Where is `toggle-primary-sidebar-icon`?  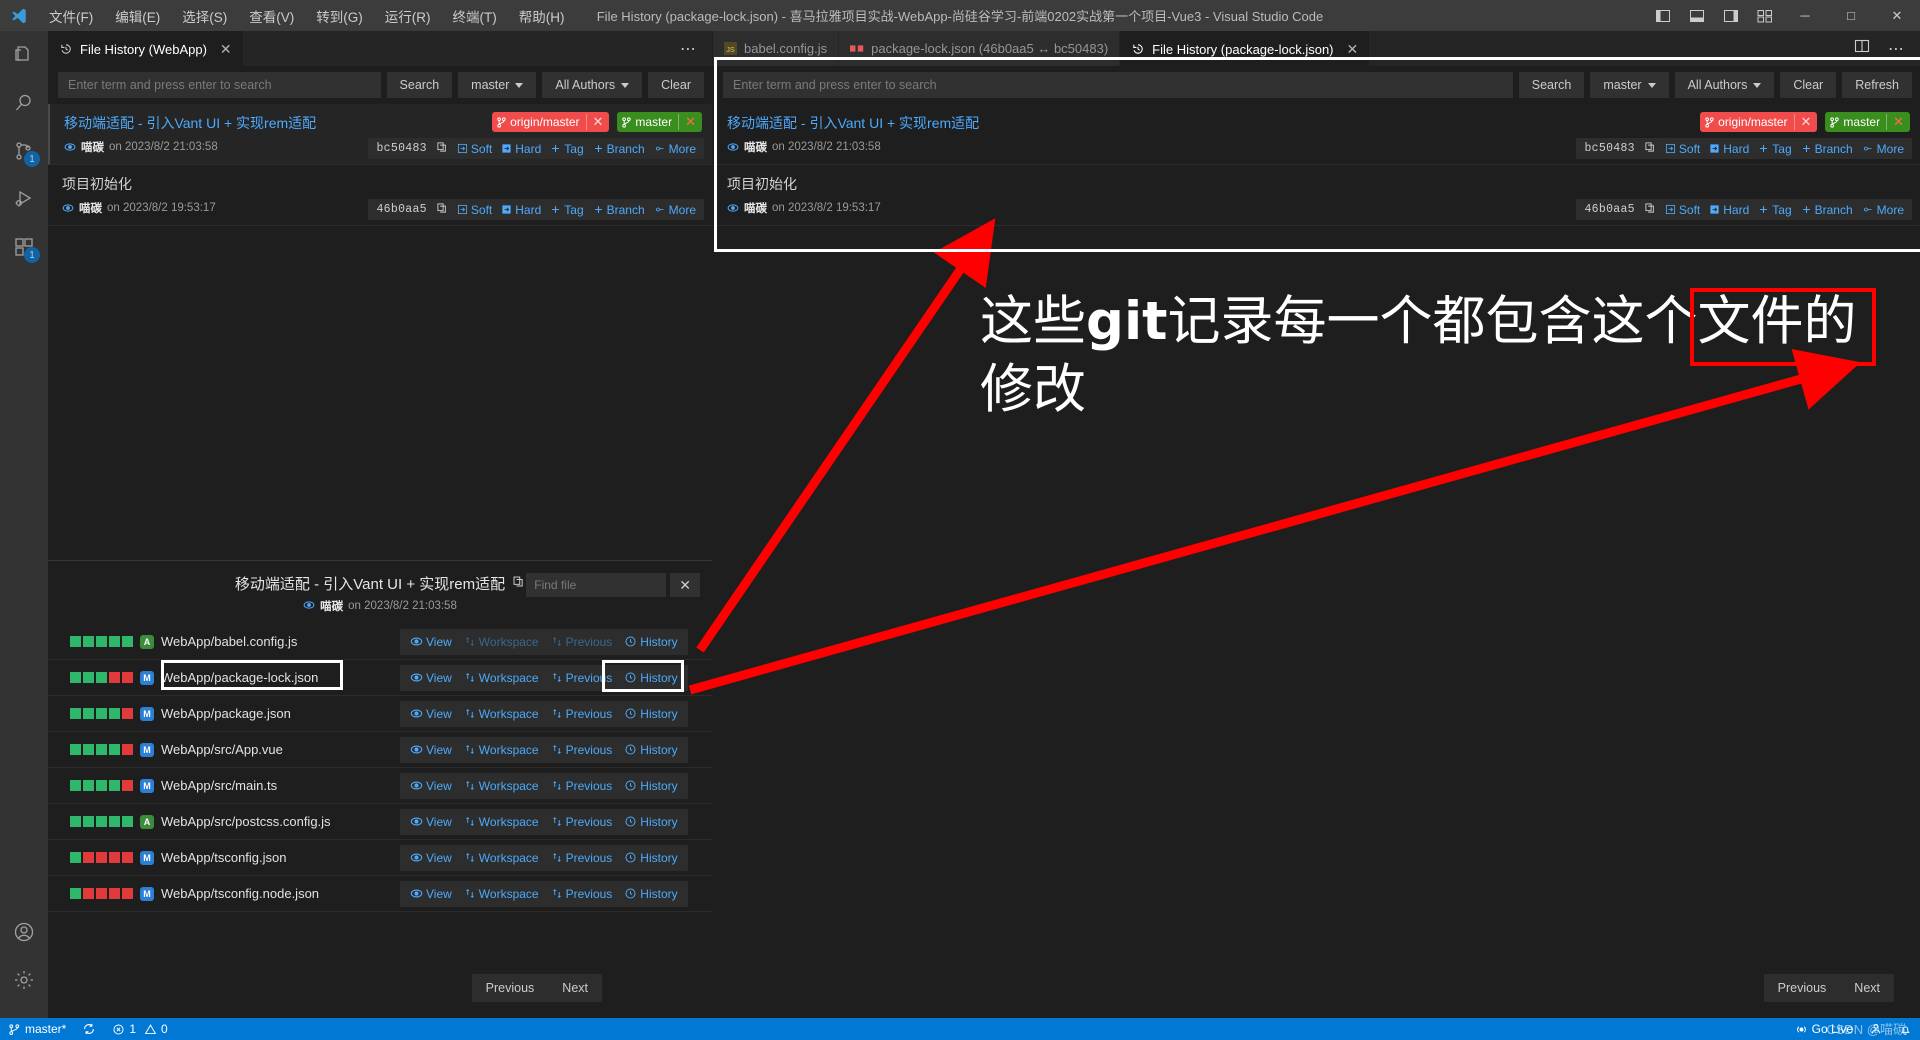
toggle-primary-sidebar-icon is located at coordinates (1663, 15).